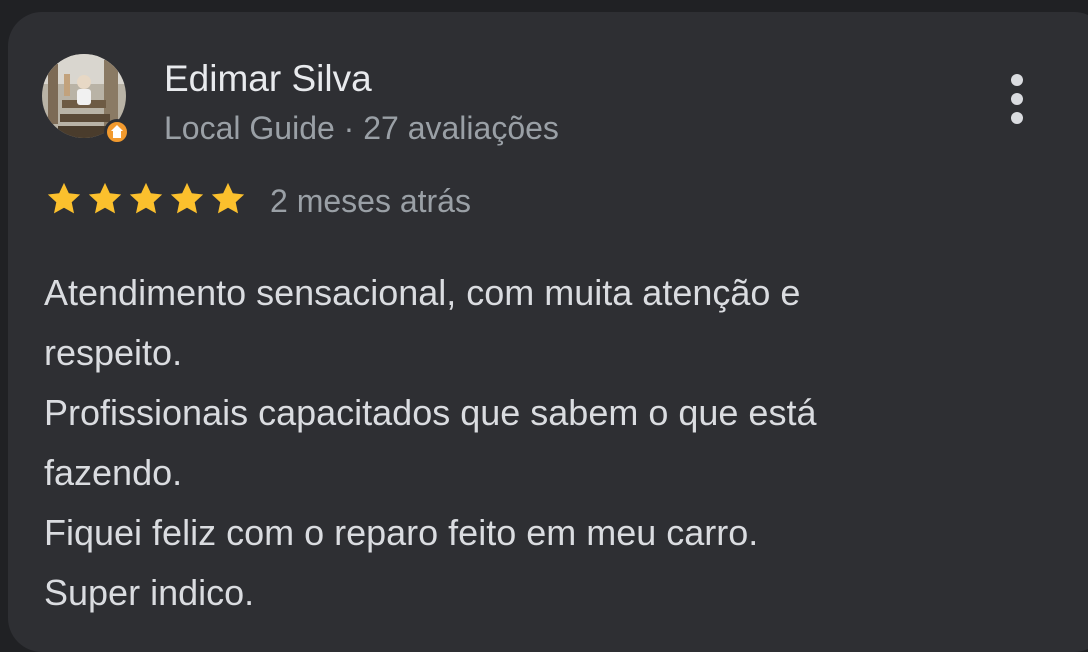 The height and width of the screenshot is (652, 1088). I want to click on review-line: Super indico., so click(149, 592).